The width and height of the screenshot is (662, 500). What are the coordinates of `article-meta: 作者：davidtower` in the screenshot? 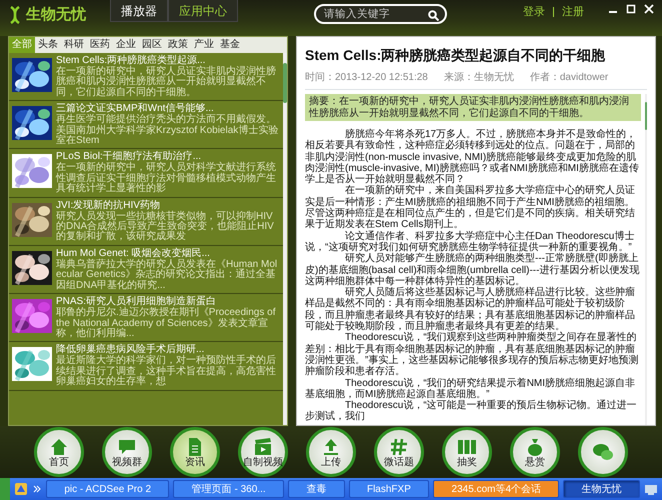 It's located at (569, 77).